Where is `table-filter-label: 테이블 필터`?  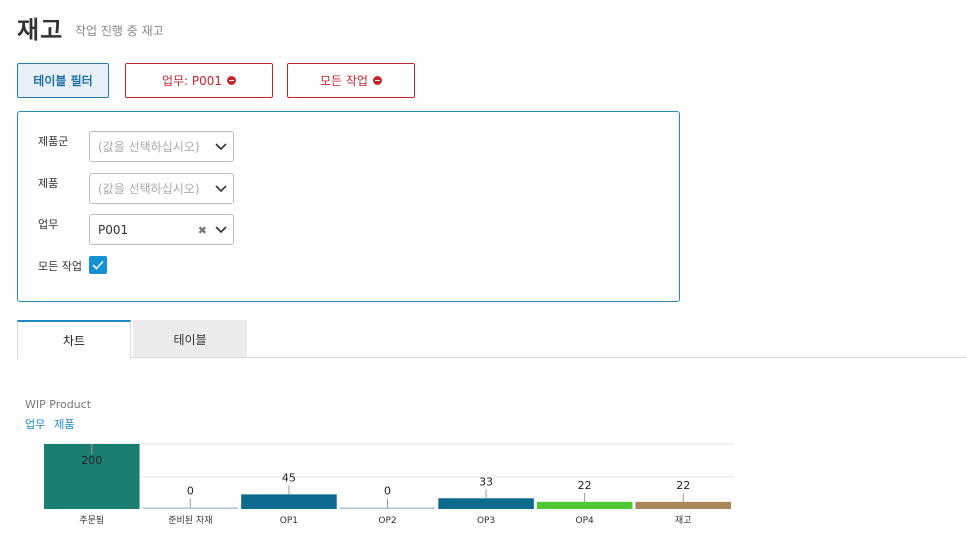 table-filter-label: 테이블 필터 is located at coordinates (63, 81).